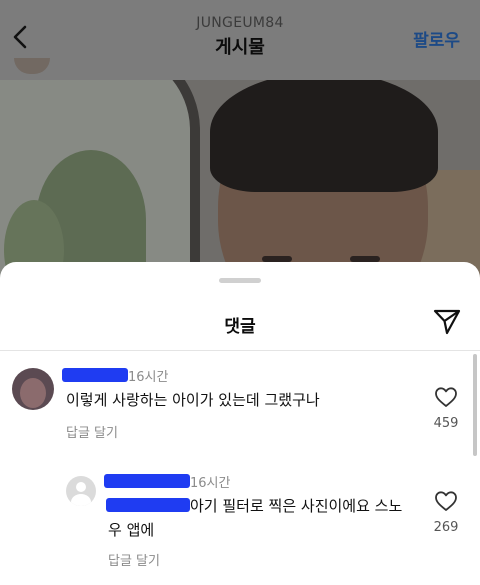 The height and width of the screenshot is (585, 480). What do you see at coordinates (240, 350) in the screenshot?
I see `sheet-divider` at bounding box center [240, 350].